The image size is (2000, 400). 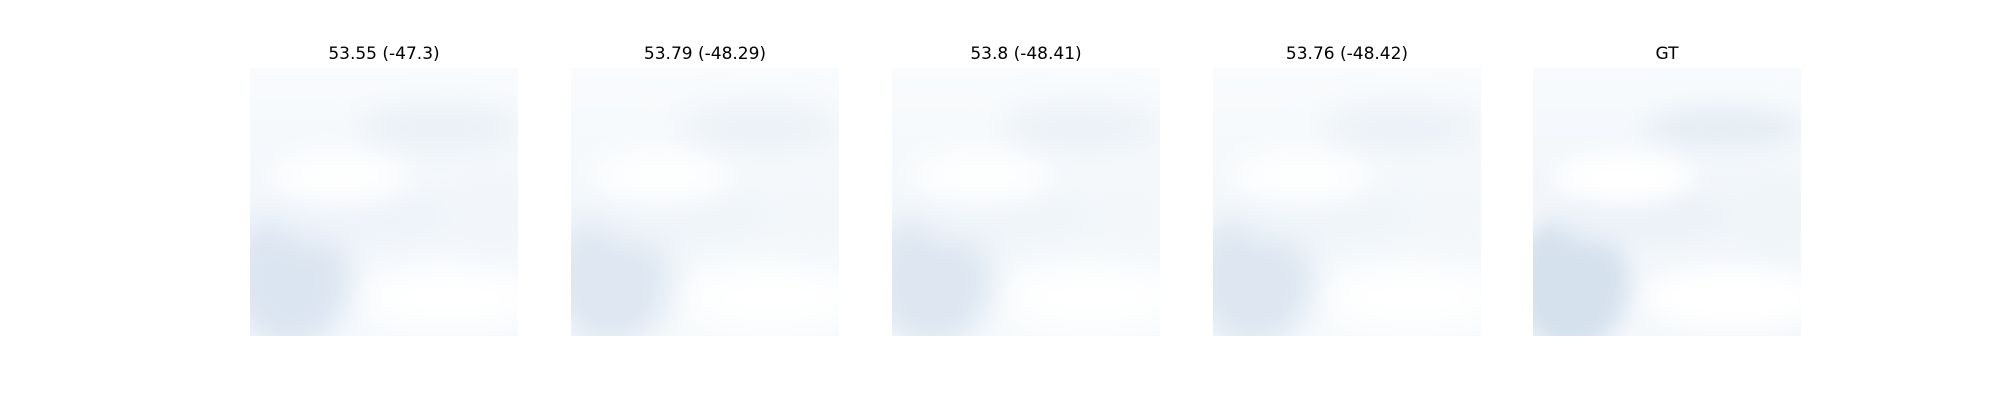 What do you see at coordinates (1667, 54) in the screenshot?
I see `panel-title: GT` at bounding box center [1667, 54].